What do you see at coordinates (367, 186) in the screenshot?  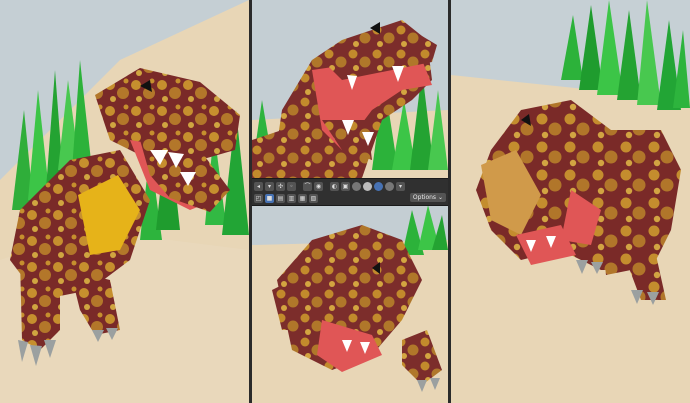 I see `solid-shading-icon` at bounding box center [367, 186].